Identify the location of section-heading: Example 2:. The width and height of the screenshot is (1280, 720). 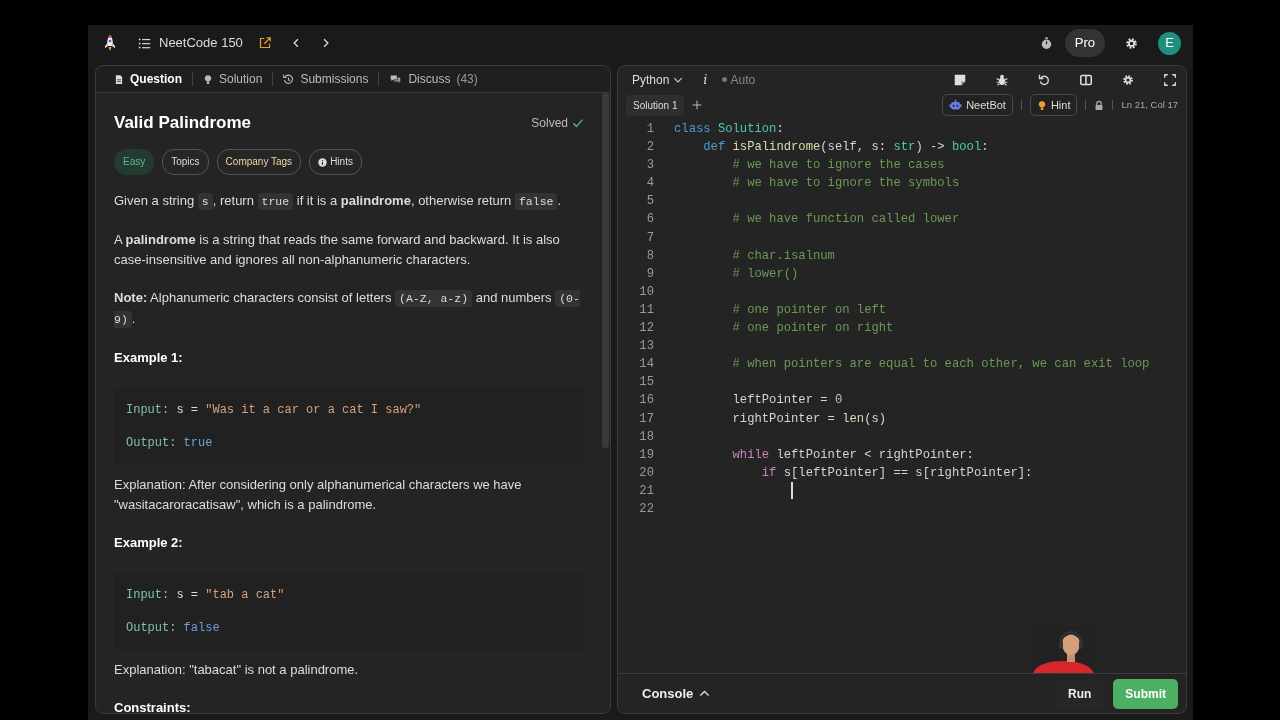
(149, 543).